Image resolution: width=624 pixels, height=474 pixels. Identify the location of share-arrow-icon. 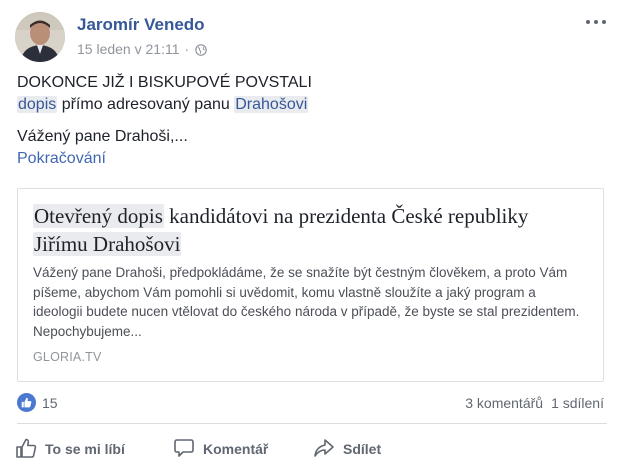
(328, 449).